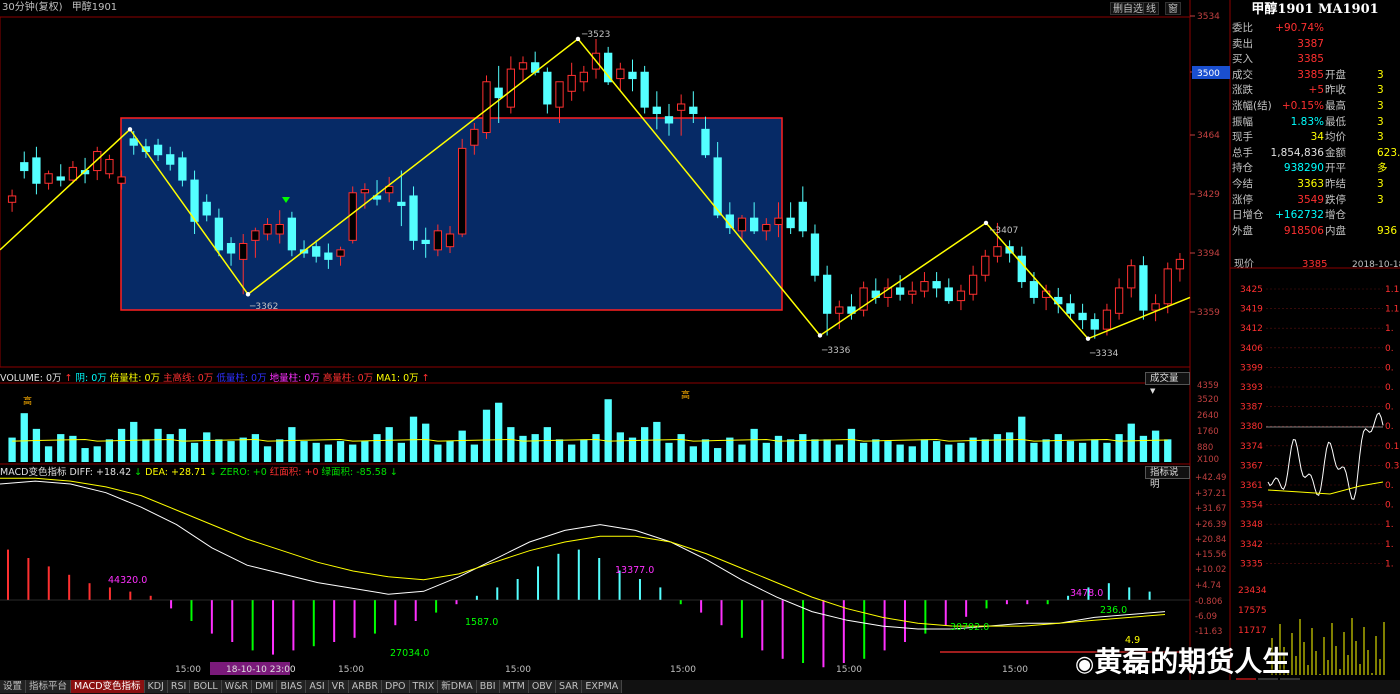  I want to click on line-button: 线, so click(1151, 8).